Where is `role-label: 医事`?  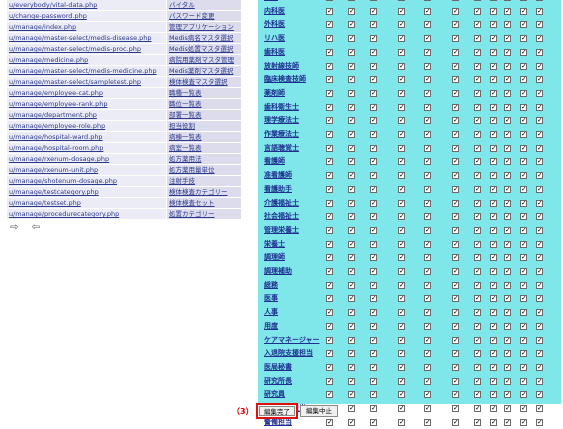
role-label: 医事 is located at coordinates (271, 299).